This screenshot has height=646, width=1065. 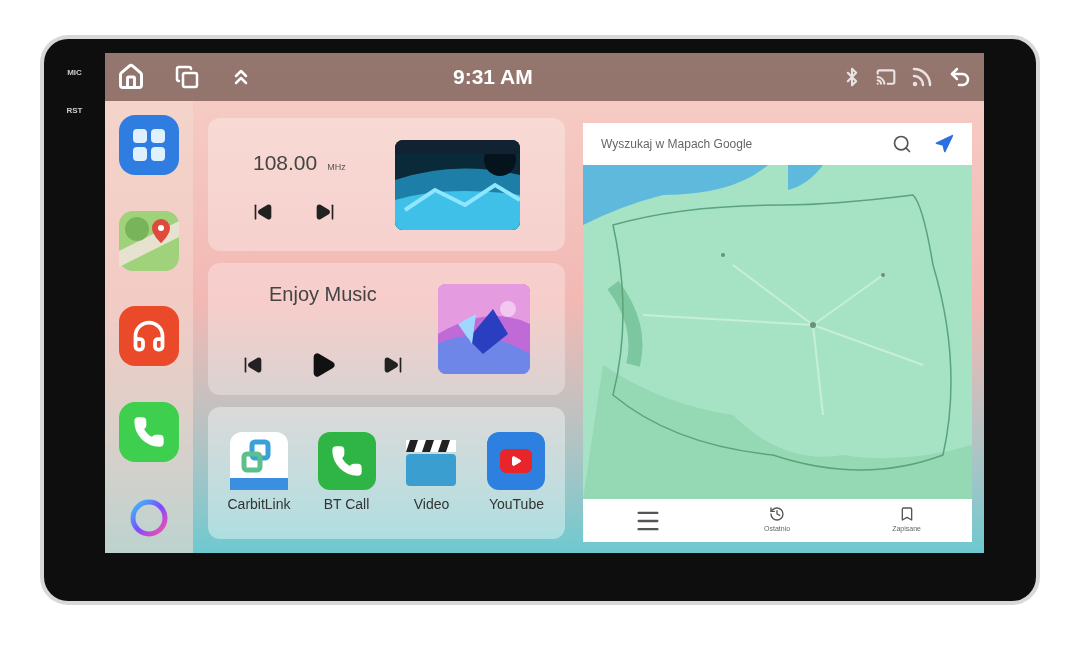 What do you see at coordinates (386, 184) in the screenshot?
I see `radio-card: 108.00 MHz` at bounding box center [386, 184].